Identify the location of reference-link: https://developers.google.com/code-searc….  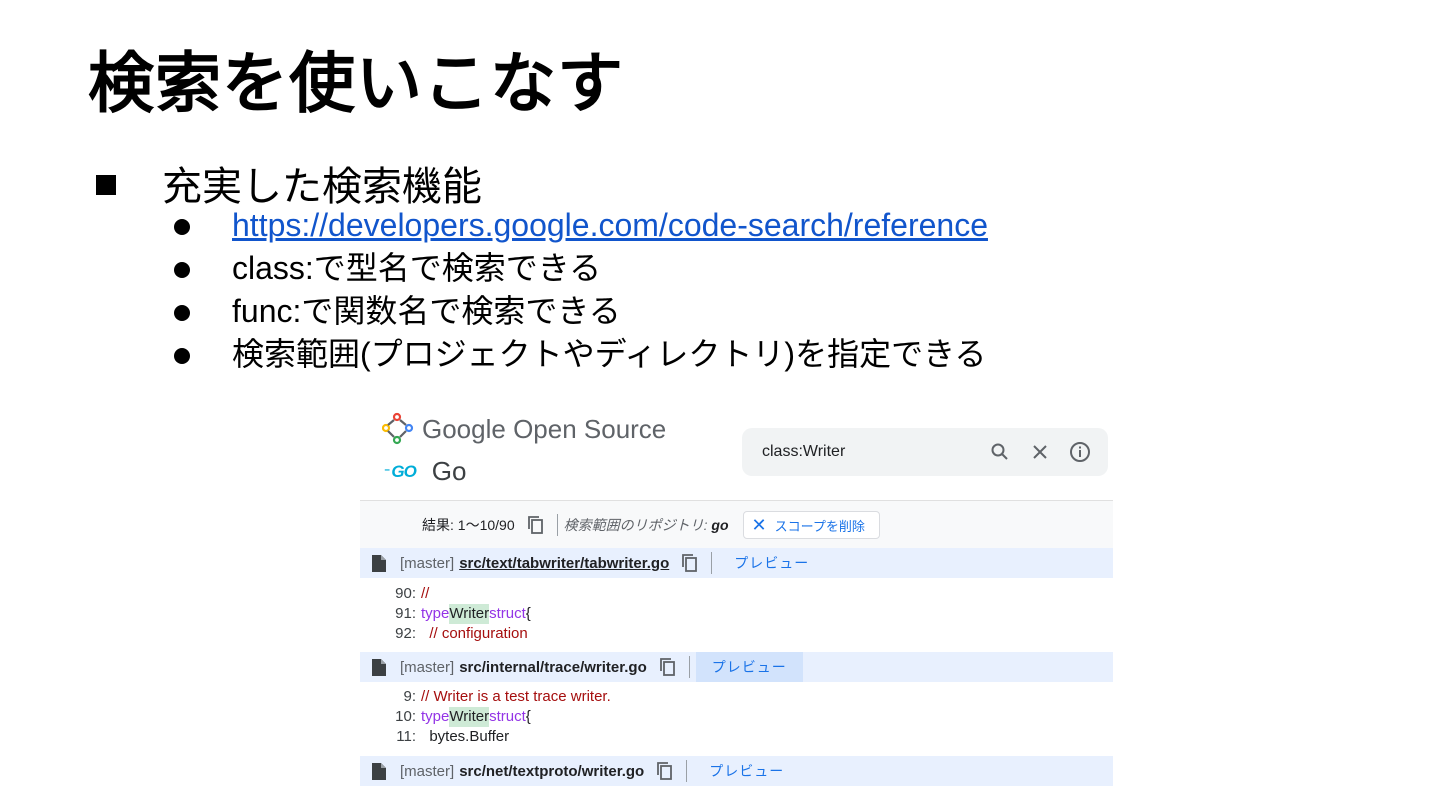
(610, 225).